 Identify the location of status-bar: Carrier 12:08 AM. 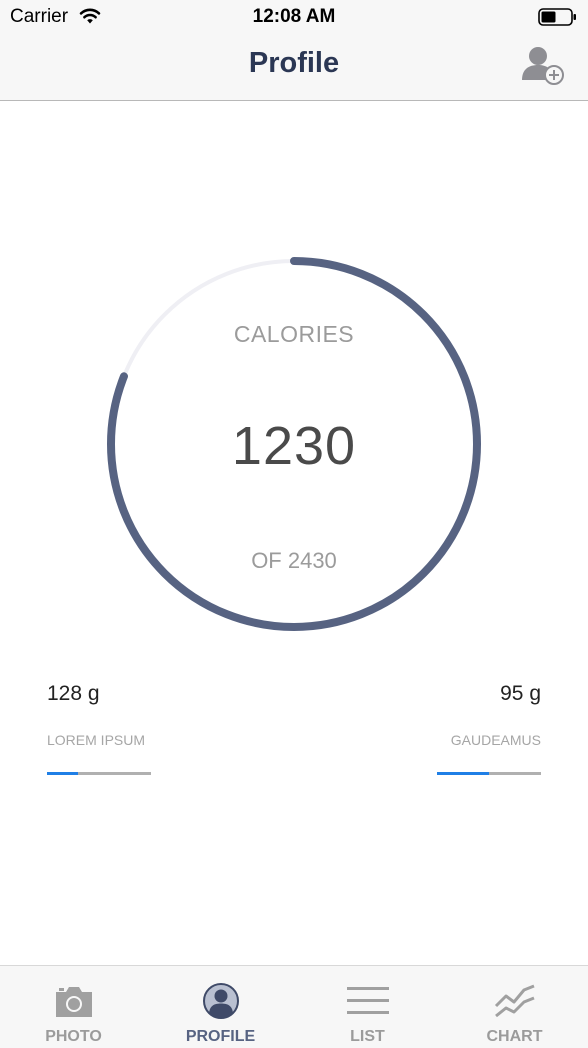
(294, 17).